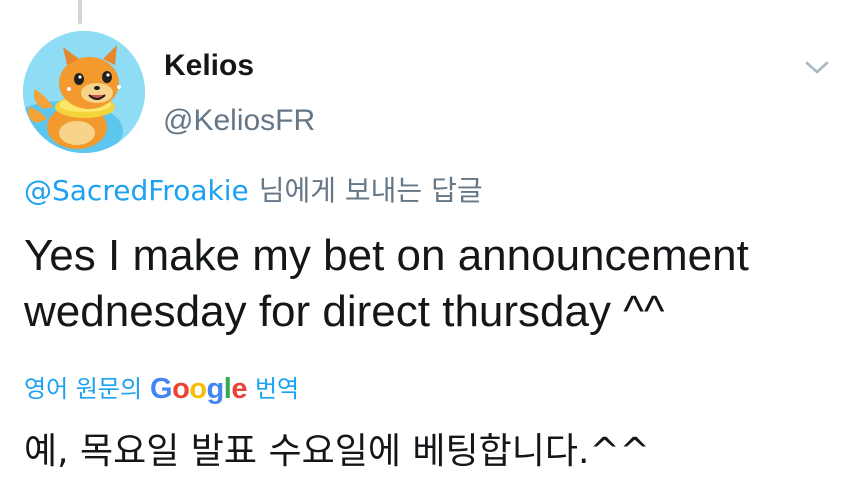 Image resolution: width=850 pixels, height=499 pixels. I want to click on google-logo-letter: G, so click(161, 389).